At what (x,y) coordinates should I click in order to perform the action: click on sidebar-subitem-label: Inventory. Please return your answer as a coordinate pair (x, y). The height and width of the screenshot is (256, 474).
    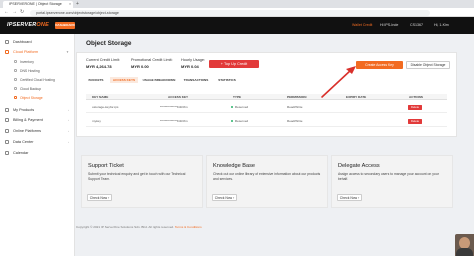
    Looking at the image, I should click on (27, 62).